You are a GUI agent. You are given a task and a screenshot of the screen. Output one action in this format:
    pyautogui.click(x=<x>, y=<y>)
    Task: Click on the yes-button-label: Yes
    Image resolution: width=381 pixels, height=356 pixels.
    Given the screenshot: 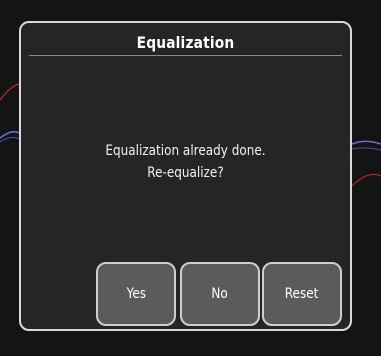 What is the action you would take?
    pyautogui.click(x=136, y=294)
    